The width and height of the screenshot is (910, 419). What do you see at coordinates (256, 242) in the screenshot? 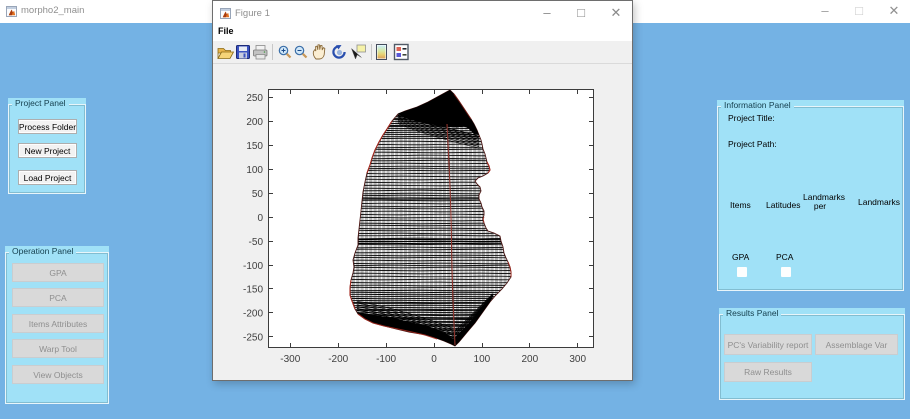
I see `svg-text: -50` at bounding box center [256, 242].